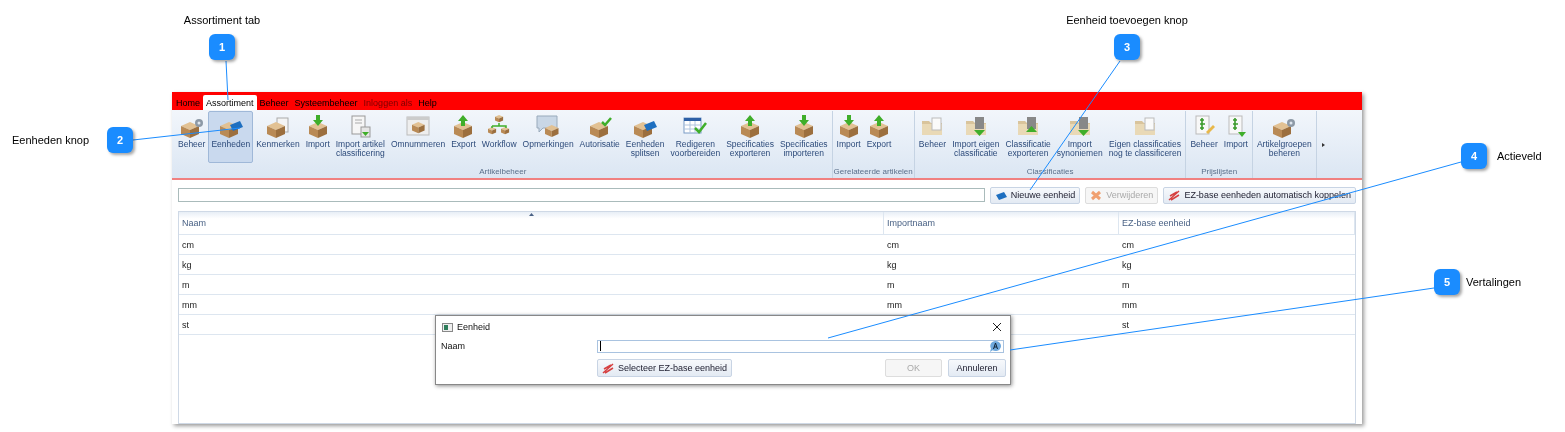 This screenshot has width=1565, height=432. Describe the element at coordinates (977, 368) in the screenshot. I see `cancel-button: Annuleren` at that location.